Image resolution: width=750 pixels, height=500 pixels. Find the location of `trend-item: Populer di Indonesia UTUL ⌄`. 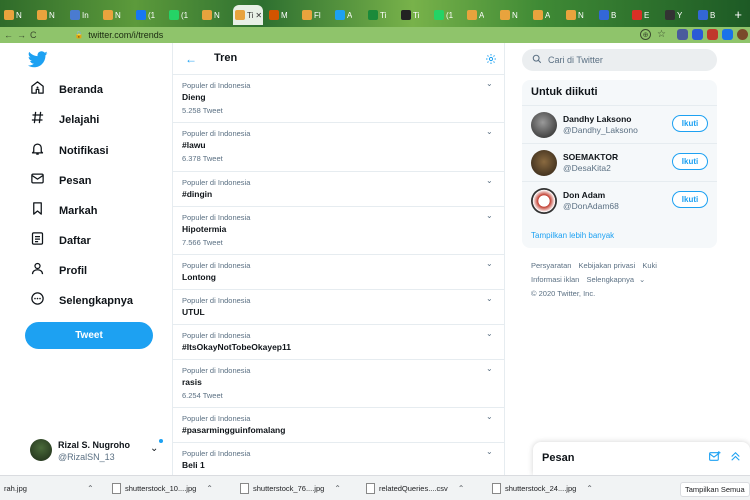

trend-item: Populer di Indonesia UTUL ⌄ is located at coordinates (338, 307).